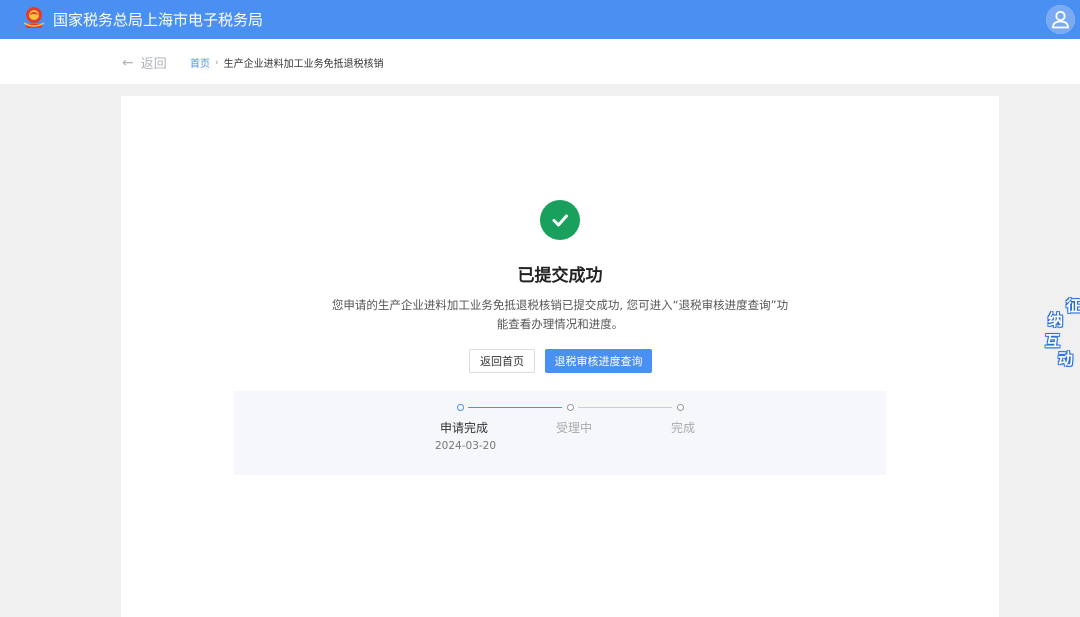 This screenshot has width=1080, height=617. I want to click on breadcrumb-current: 生产企业进料加工业务免抵退税核销, so click(303, 64).